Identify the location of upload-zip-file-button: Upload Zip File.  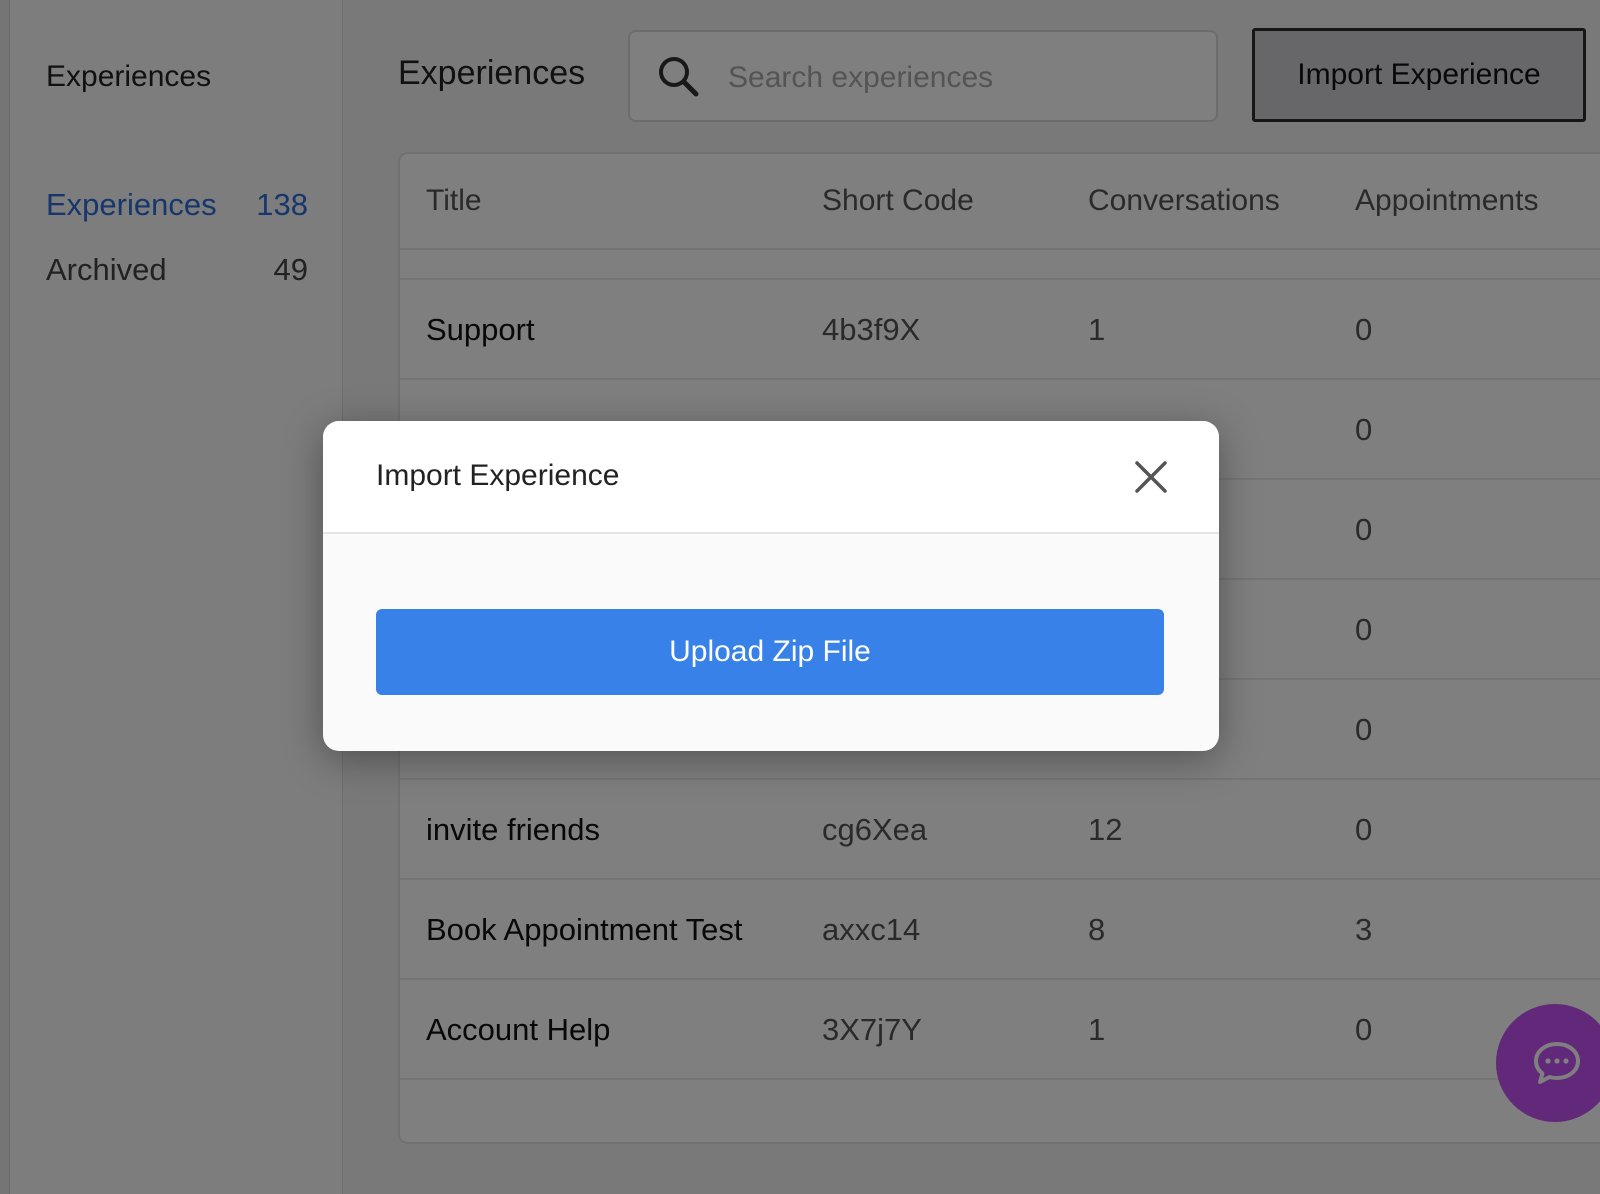
(770, 652).